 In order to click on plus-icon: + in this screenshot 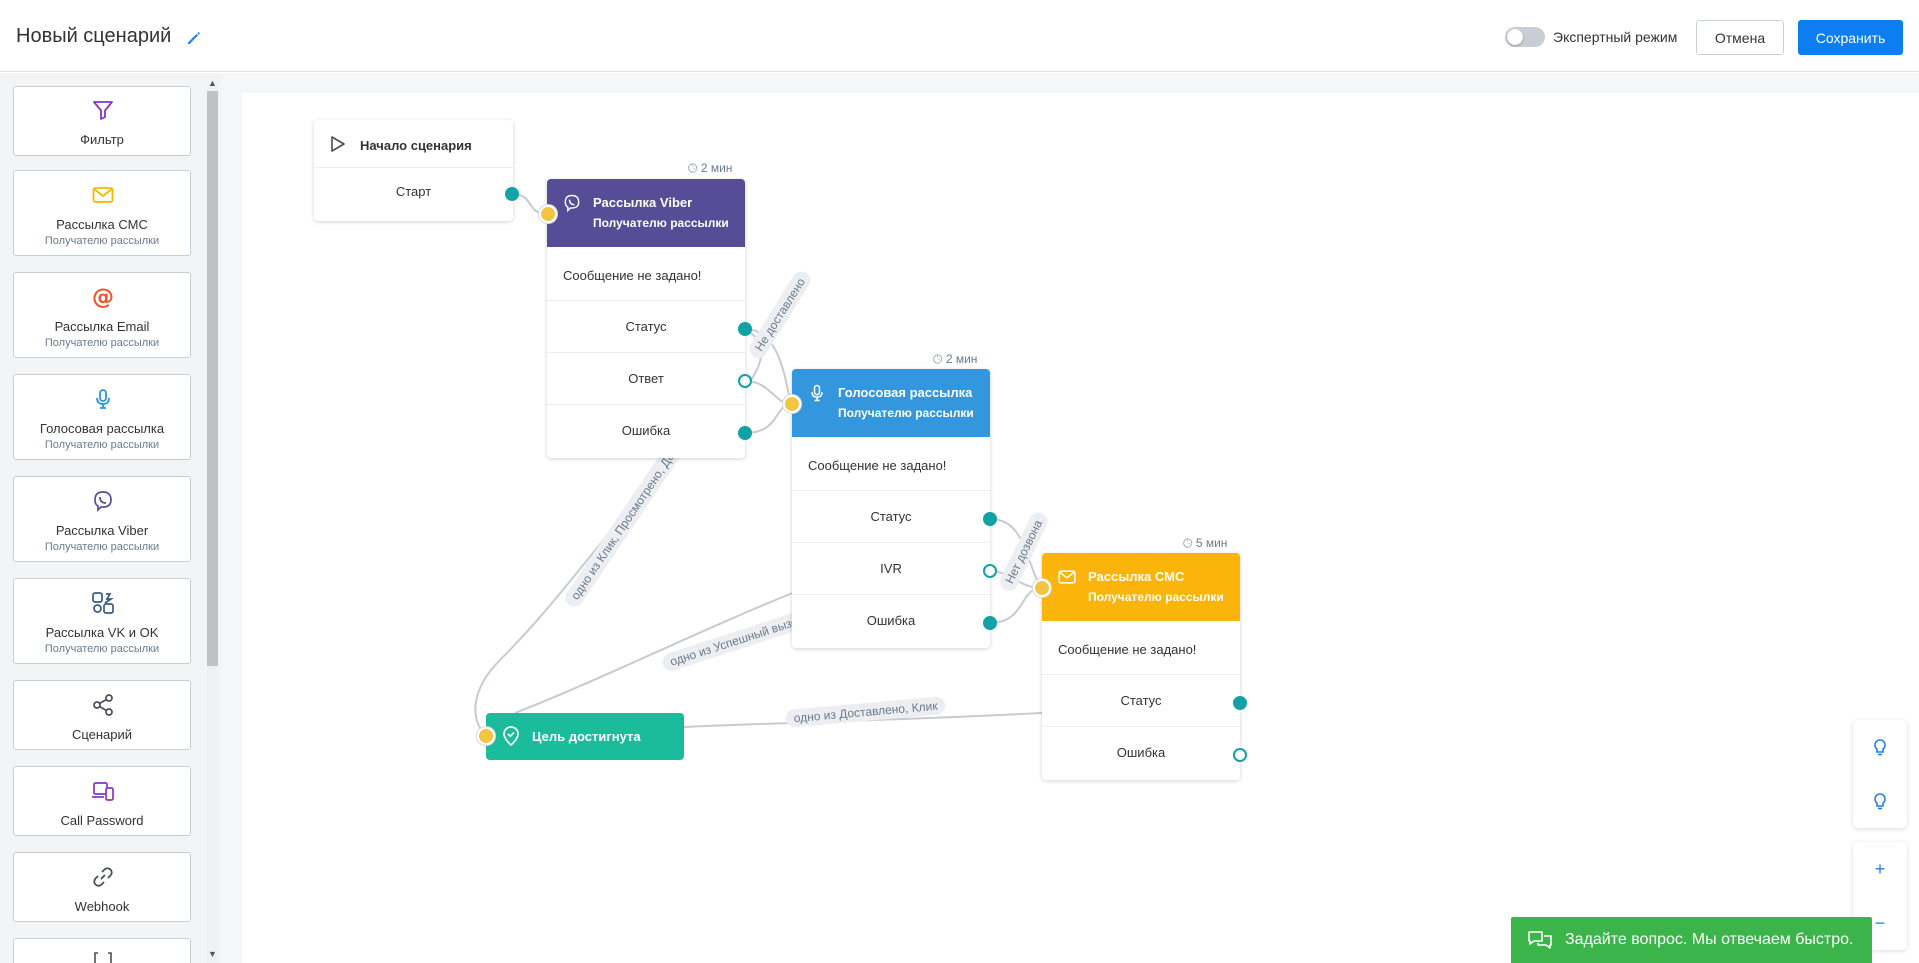, I will do `click(1880, 868)`.